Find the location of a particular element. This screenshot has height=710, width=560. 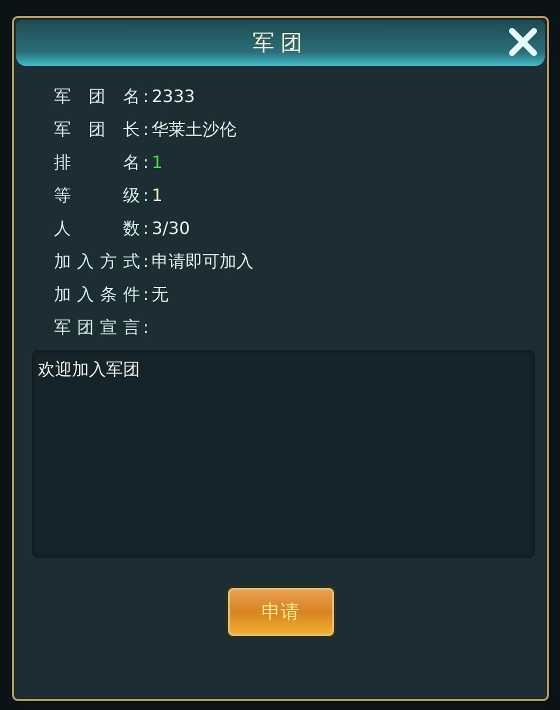

info-label: 加入方式 is located at coordinates (97, 262).